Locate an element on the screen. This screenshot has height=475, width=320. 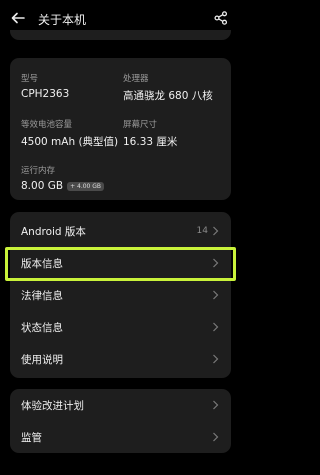
share-icon is located at coordinates (221, 18).